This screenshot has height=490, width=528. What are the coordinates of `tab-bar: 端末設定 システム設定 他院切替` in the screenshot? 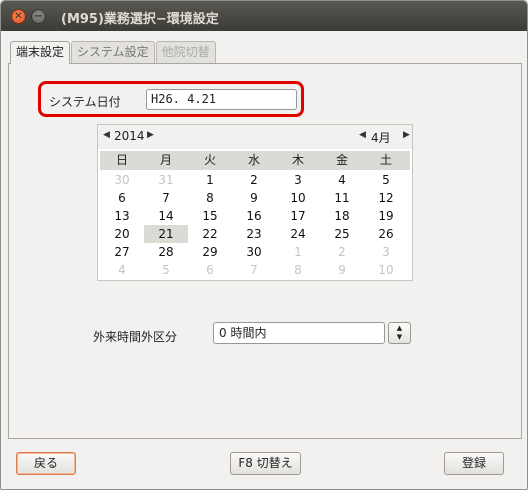 It's located at (113, 52).